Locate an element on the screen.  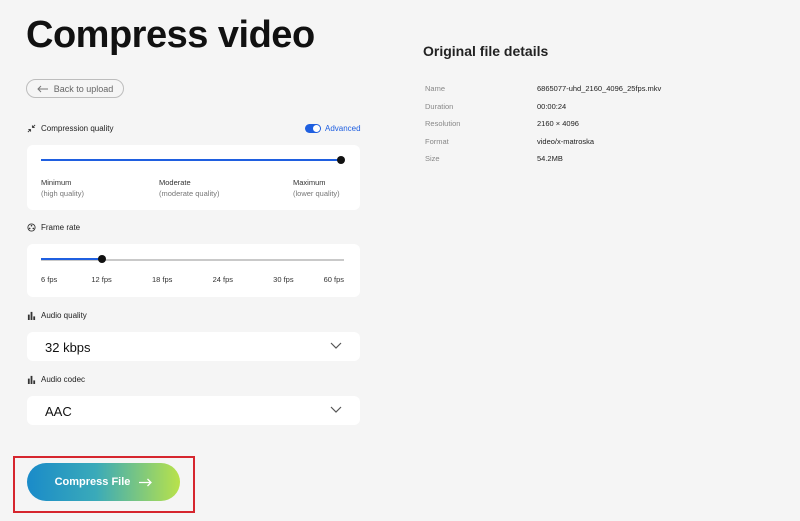
back-to-upload-button: Back to upload is located at coordinates (75, 88).